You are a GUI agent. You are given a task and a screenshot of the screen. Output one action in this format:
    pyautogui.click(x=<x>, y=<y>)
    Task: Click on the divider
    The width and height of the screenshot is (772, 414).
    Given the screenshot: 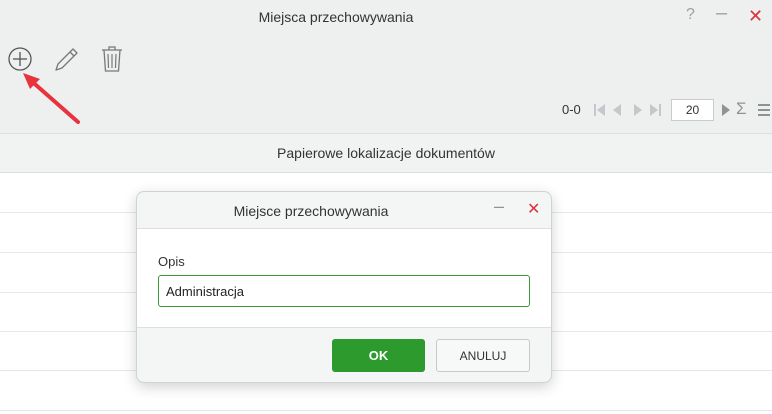 What is the action you would take?
    pyautogui.click(x=344, y=327)
    